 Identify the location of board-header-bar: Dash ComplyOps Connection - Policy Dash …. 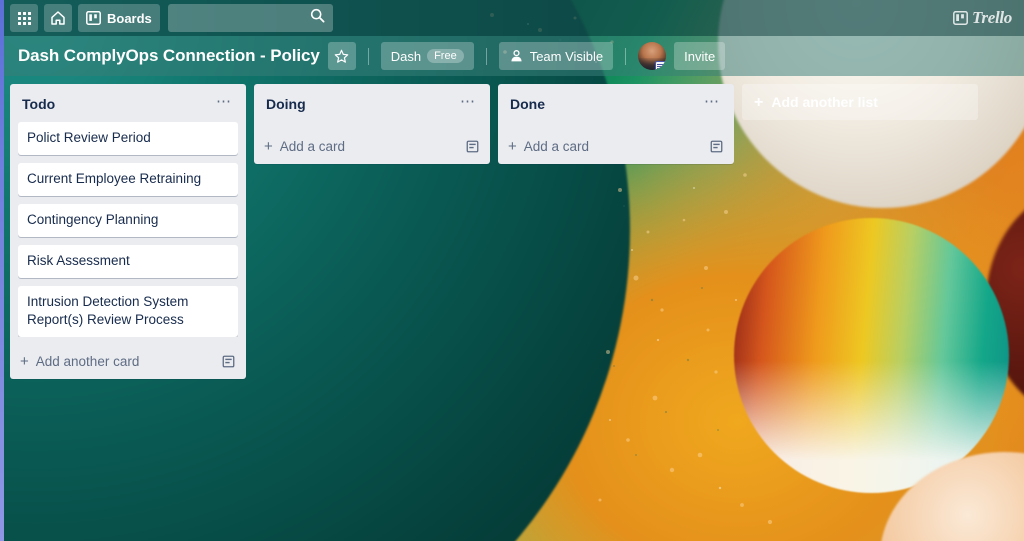
(512, 56).